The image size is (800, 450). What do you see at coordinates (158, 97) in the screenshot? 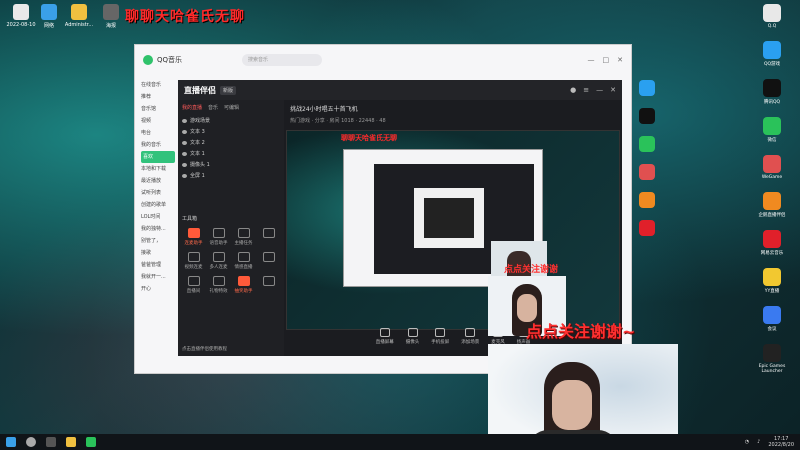
I see `sidebar-item: 推荐` at bounding box center [158, 97].